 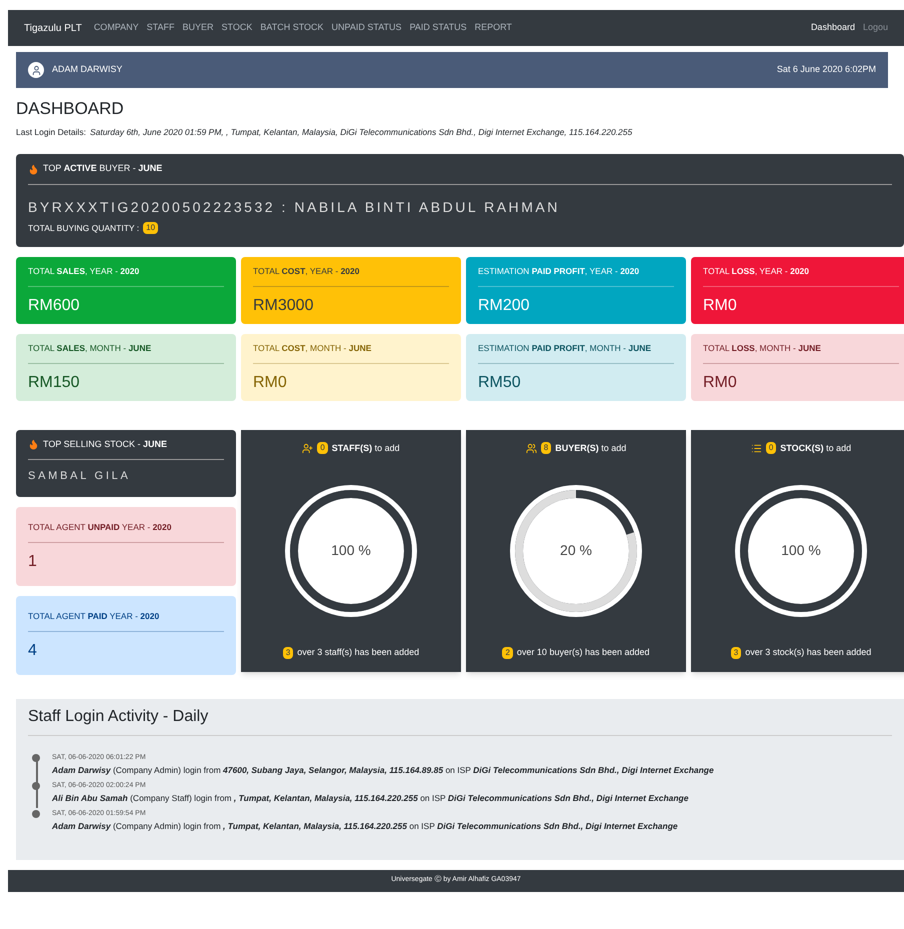 I want to click on progress-caption: over 3 staff(s) has been added, so click(x=358, y=652).